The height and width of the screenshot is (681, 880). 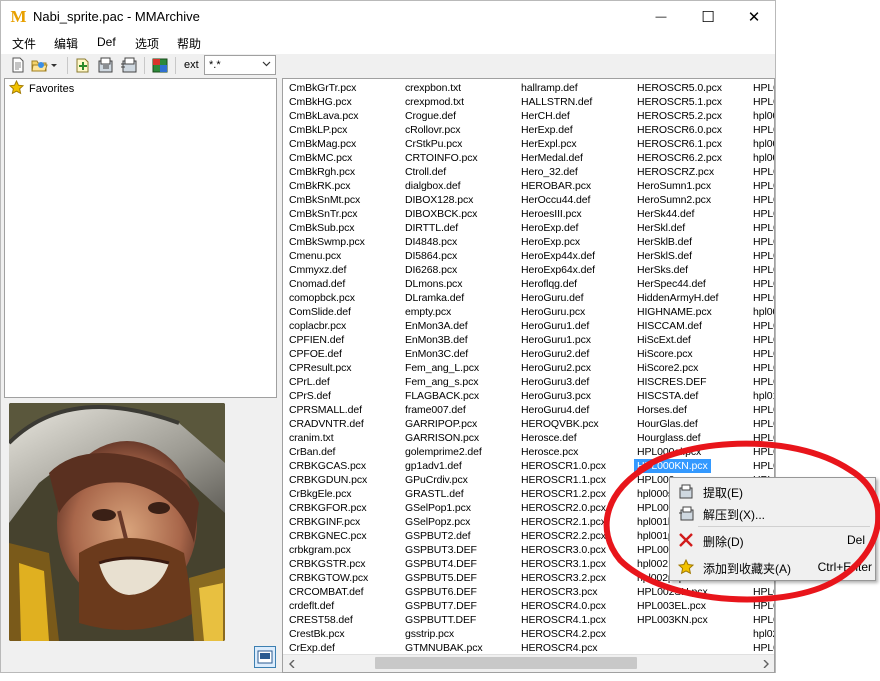 What do you see at coordinates (762, 312) in the screenshot?
I see `file-list-item: hpl00` at bounding box center [762, 312].